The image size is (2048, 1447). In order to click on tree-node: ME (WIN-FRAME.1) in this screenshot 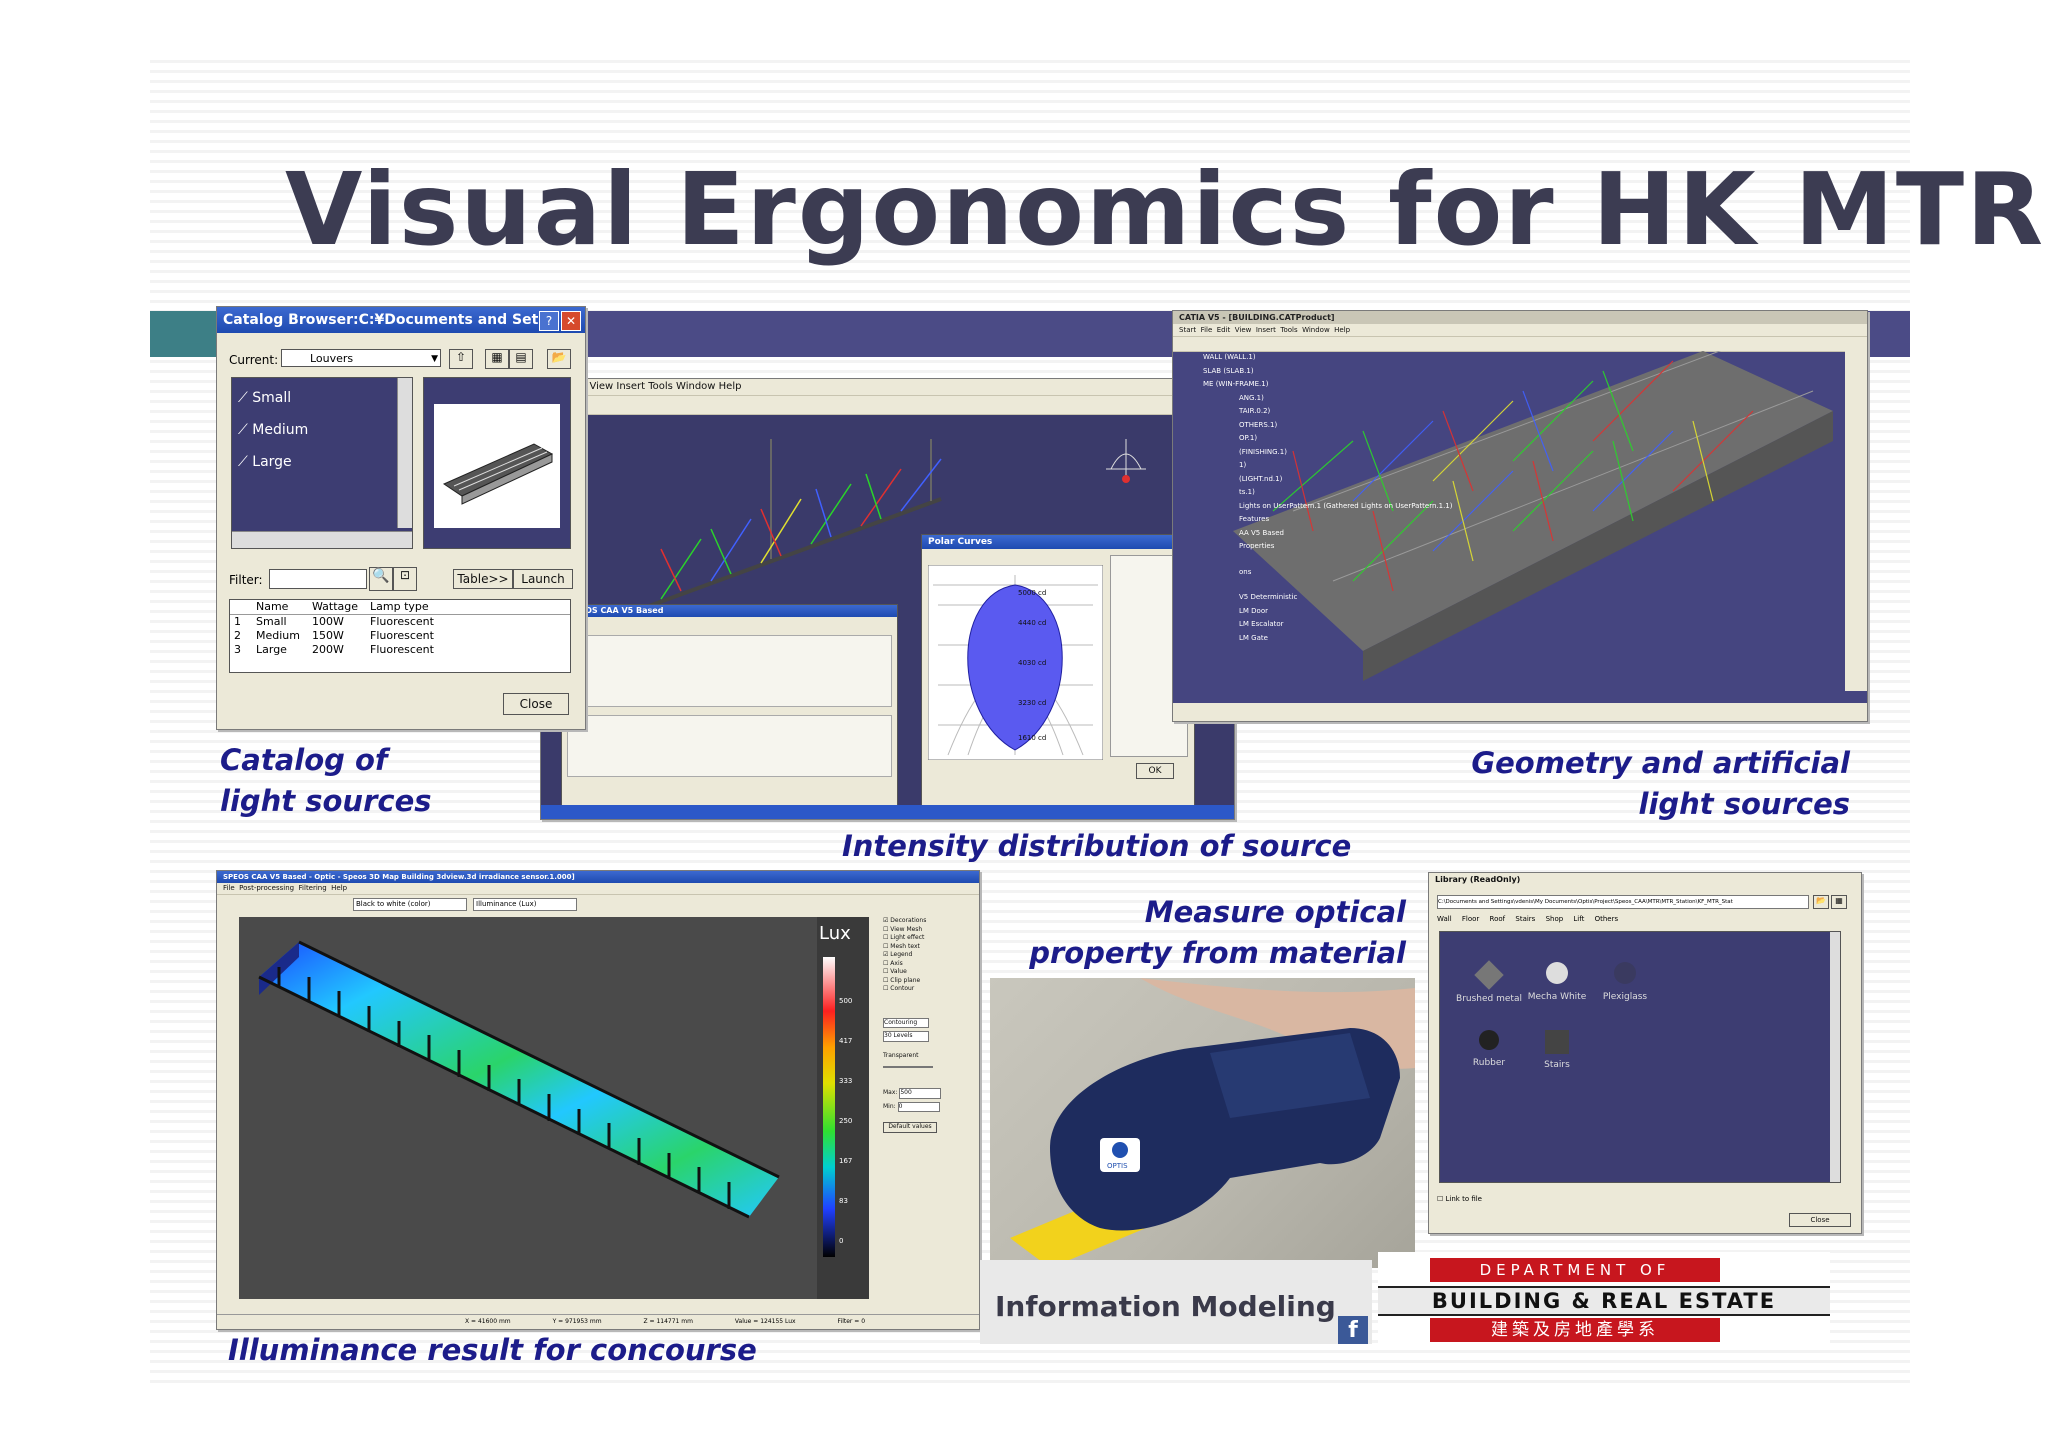, I will do `click(1288, 385)`.